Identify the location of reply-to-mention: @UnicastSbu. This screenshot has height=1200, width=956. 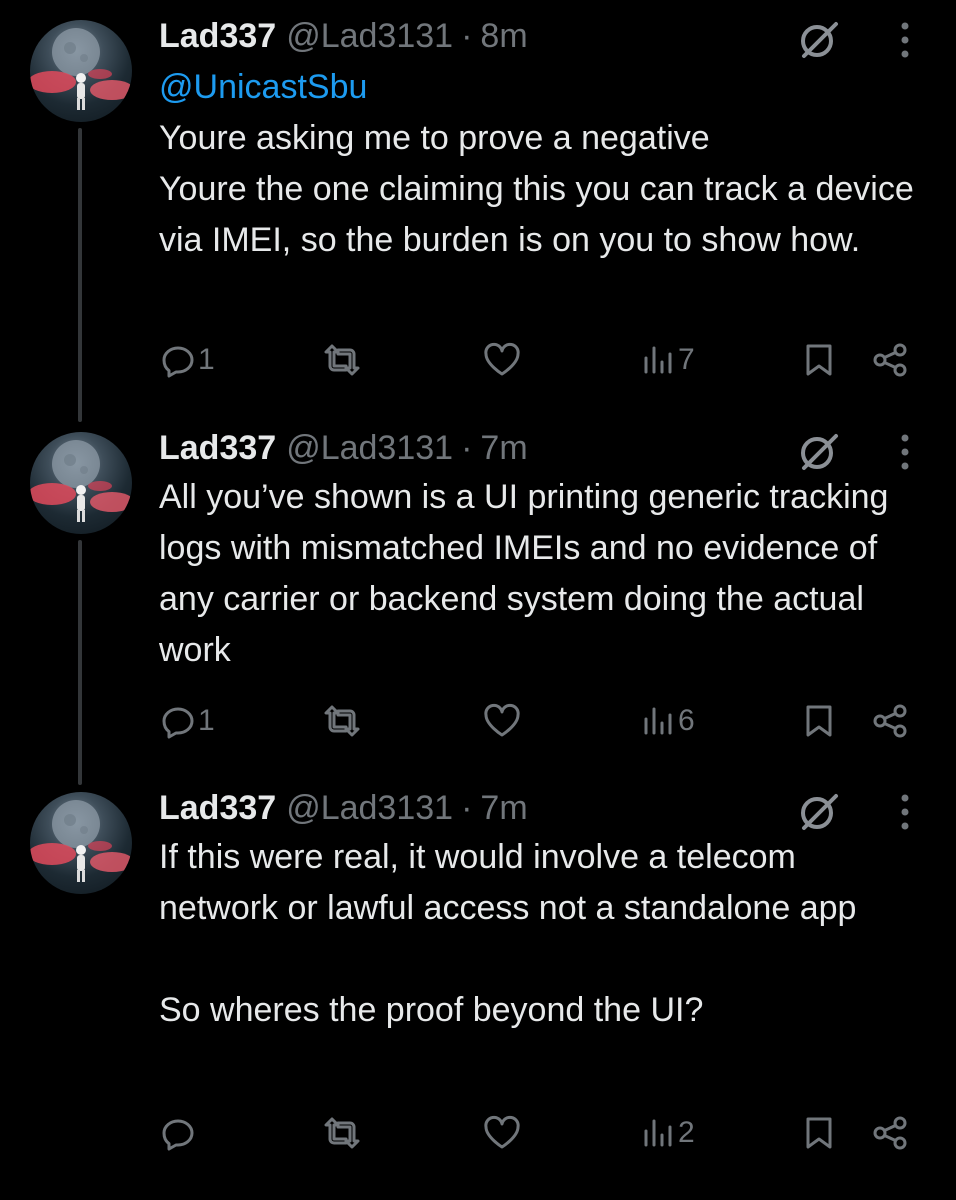
(537, 87).